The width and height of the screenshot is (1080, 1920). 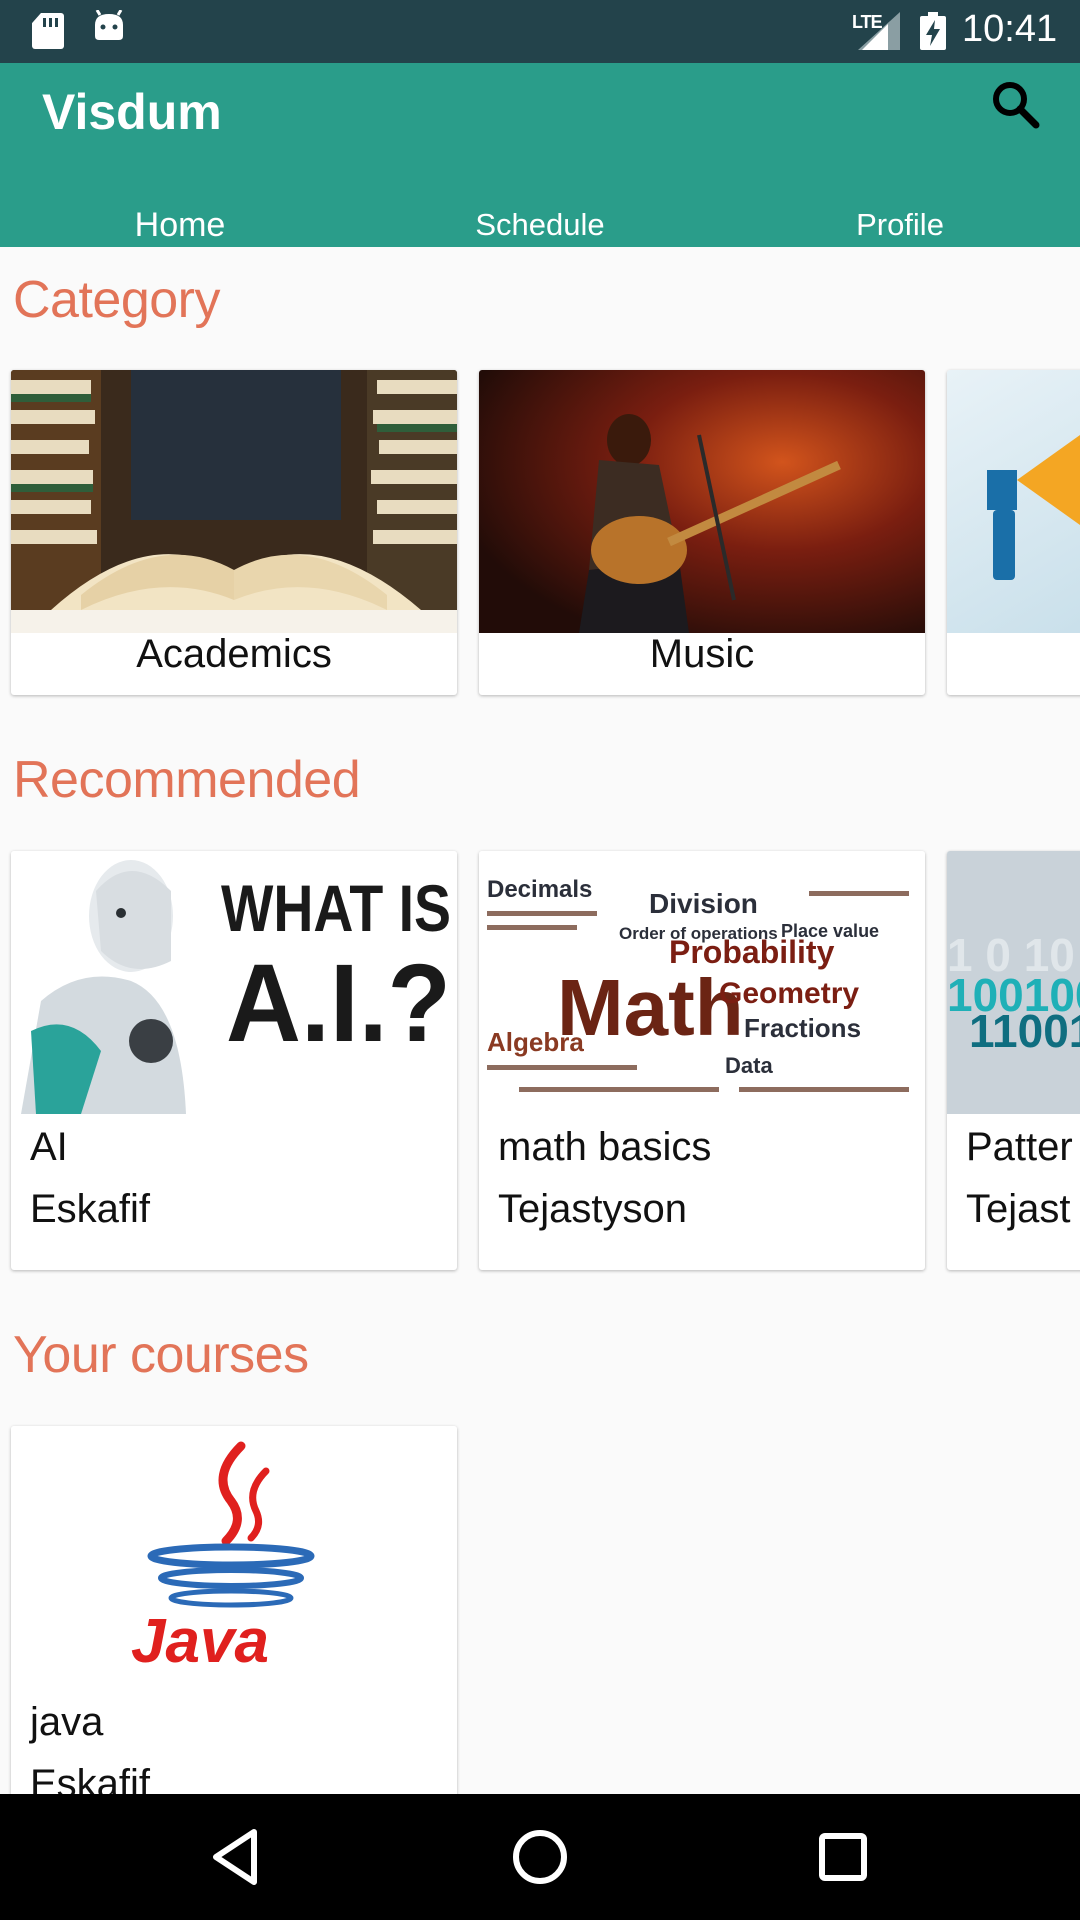 What do you see at coordinates (1013, 982) in the screenshot?
I see `binary-image: 1 0 10 100100 11001` at bounding box center [1013, 982].